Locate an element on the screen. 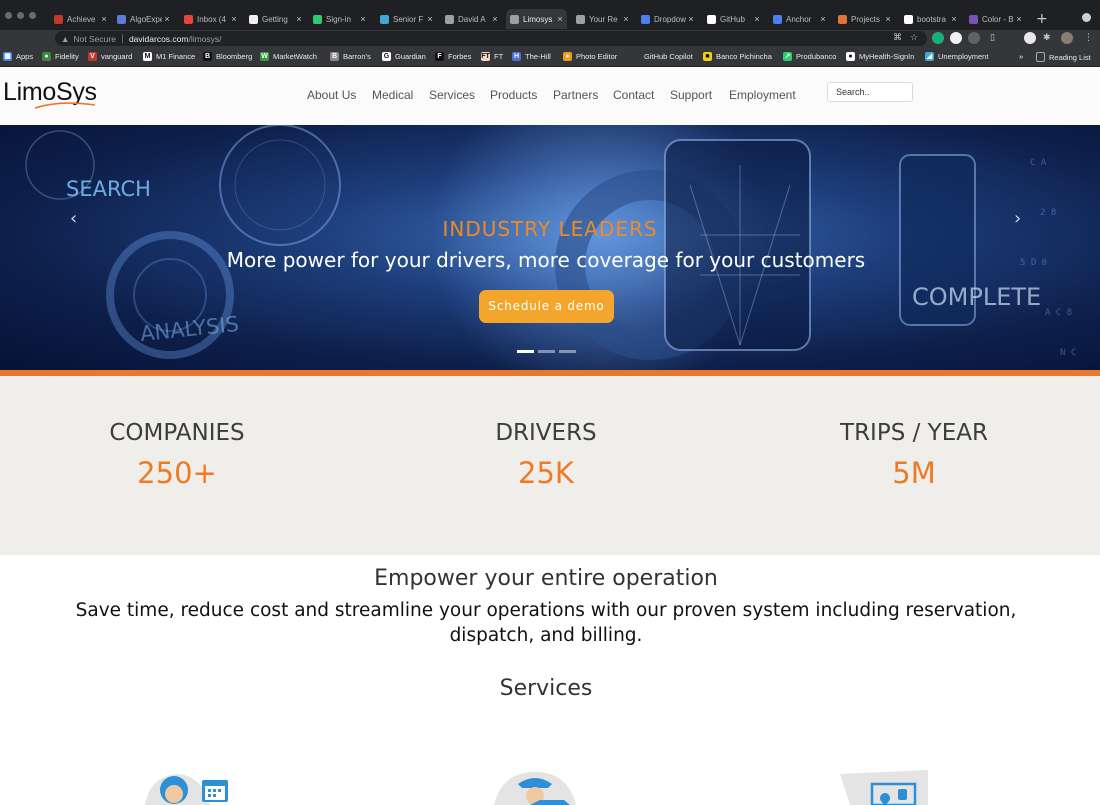 This screenshot has height=805, width=1100. bookmark-item: G Guardian is located at coordinates (404, 56).